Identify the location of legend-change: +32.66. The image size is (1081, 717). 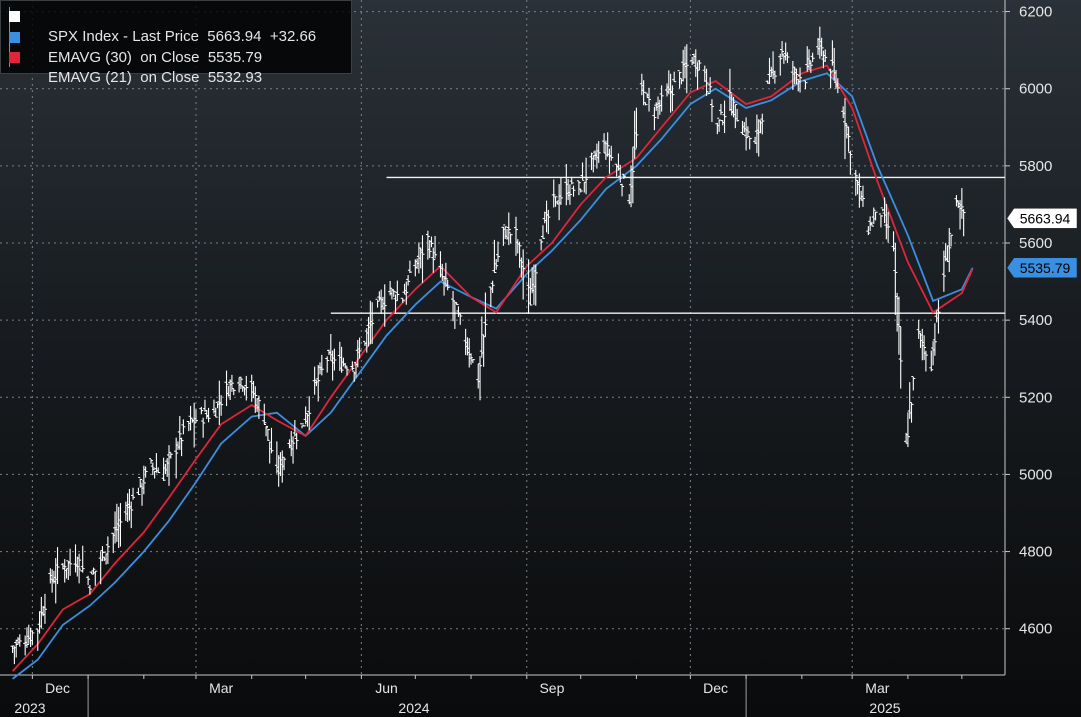
(293, 36).